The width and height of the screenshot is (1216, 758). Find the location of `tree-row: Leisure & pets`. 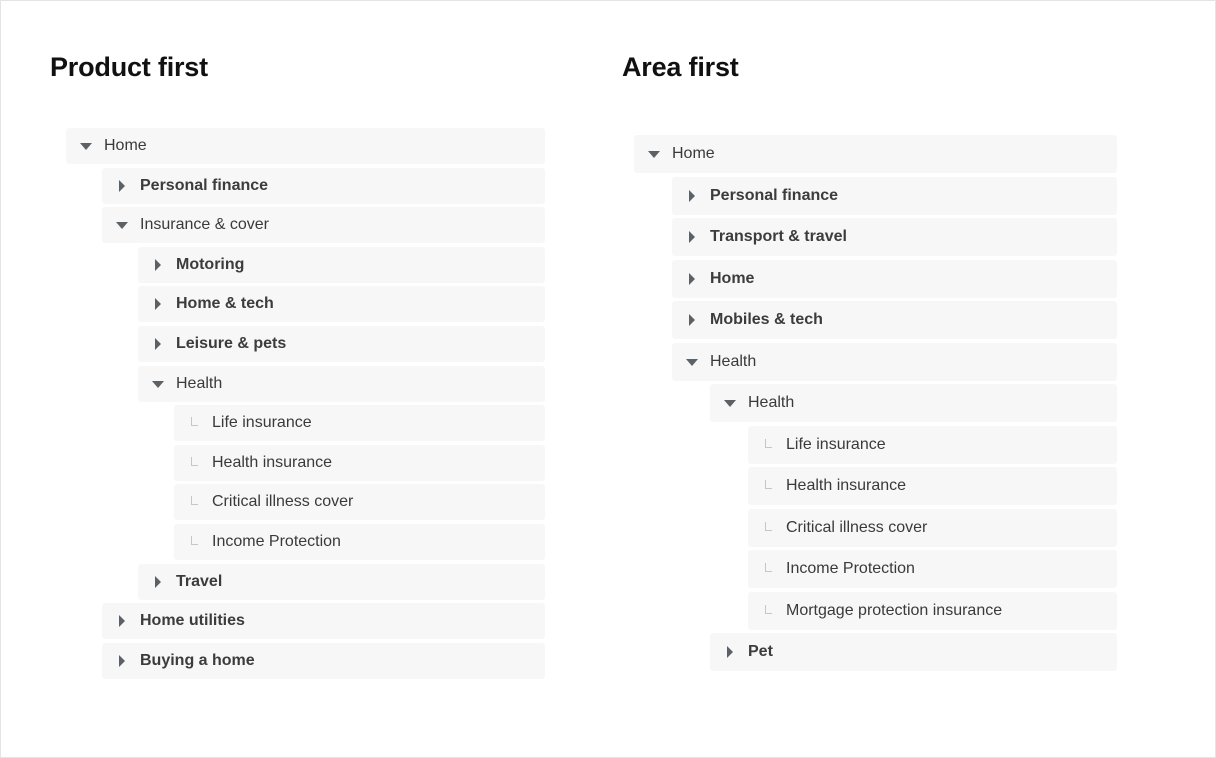

tree-row: Leisure & pets is located at coordinates (341, 344).